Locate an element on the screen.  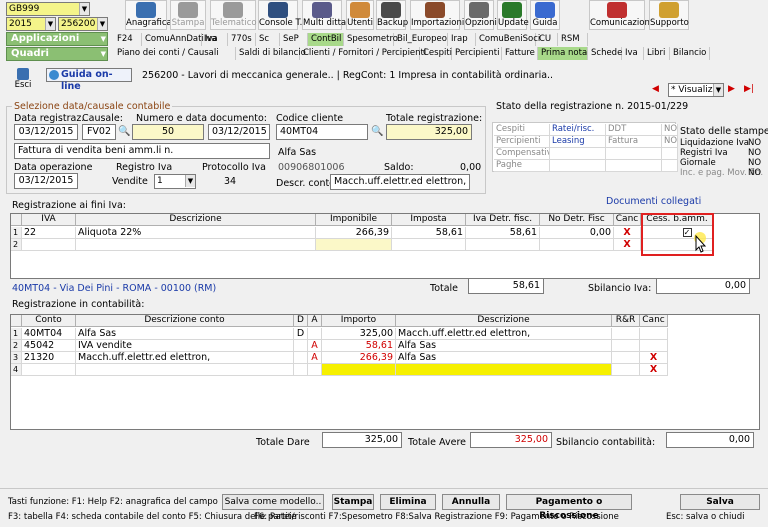
menu-iva: Iva is located at coordinates (215, 39).